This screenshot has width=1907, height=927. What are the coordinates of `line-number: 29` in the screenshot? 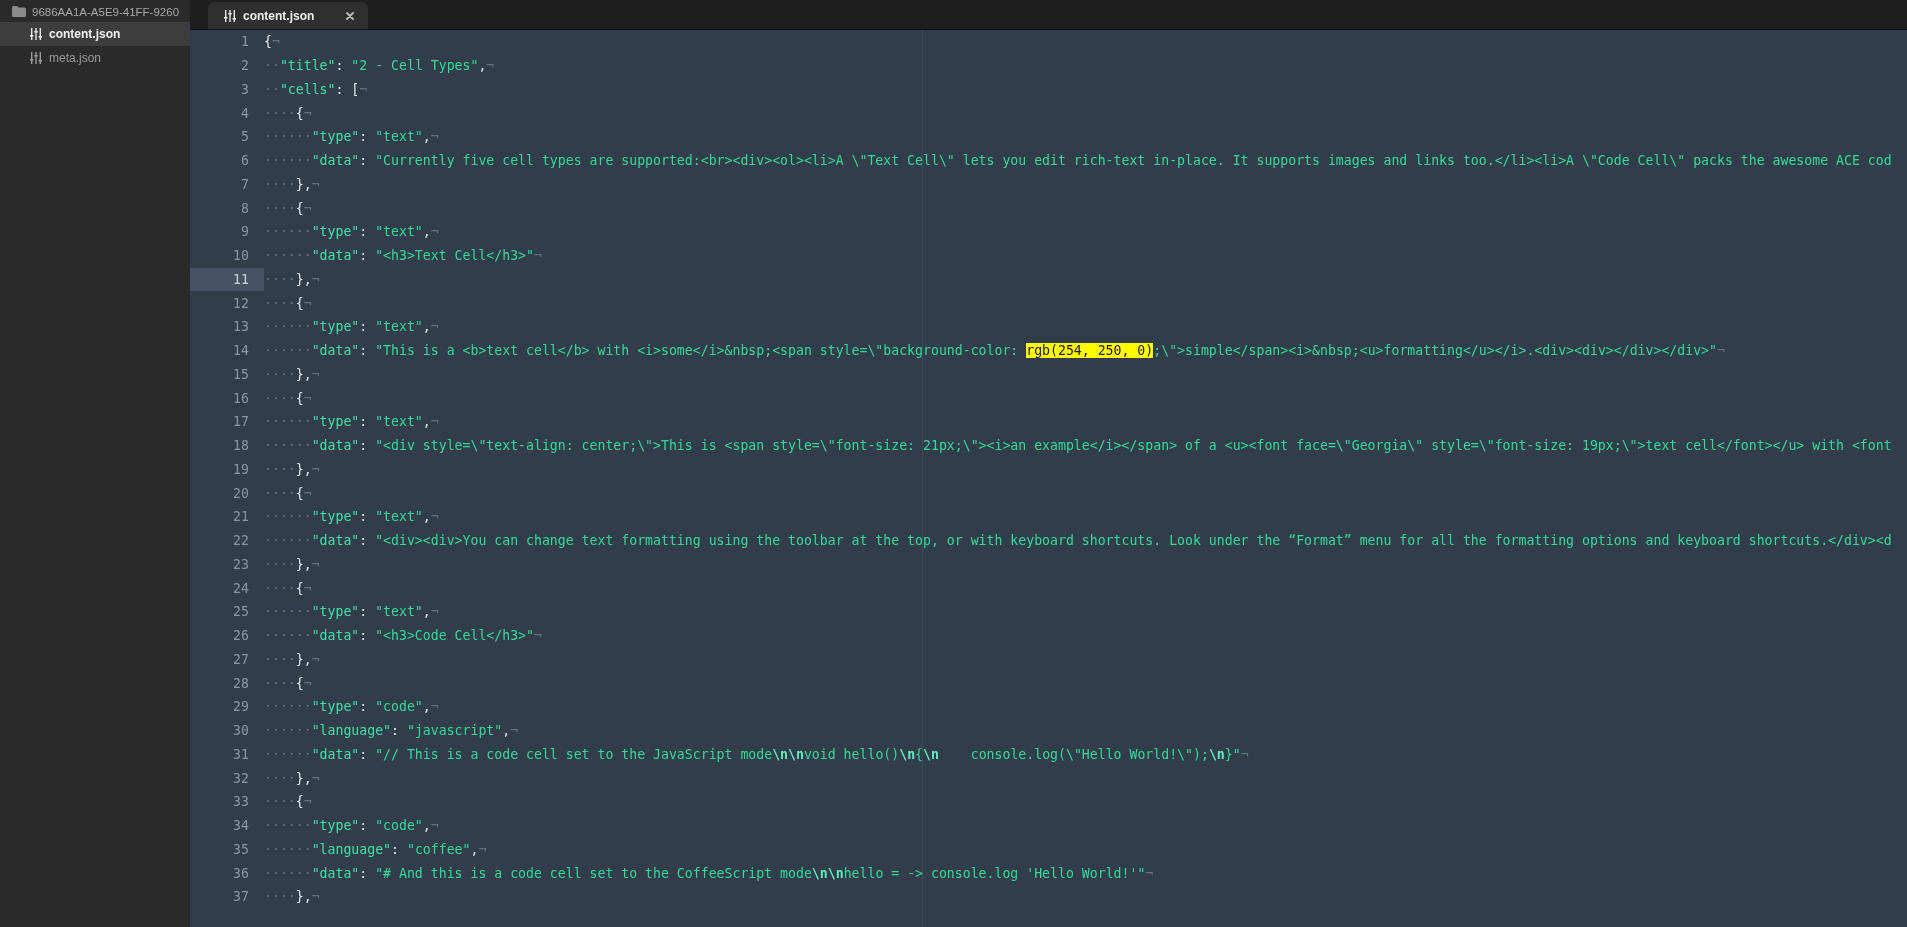 It's located at (241, 707).